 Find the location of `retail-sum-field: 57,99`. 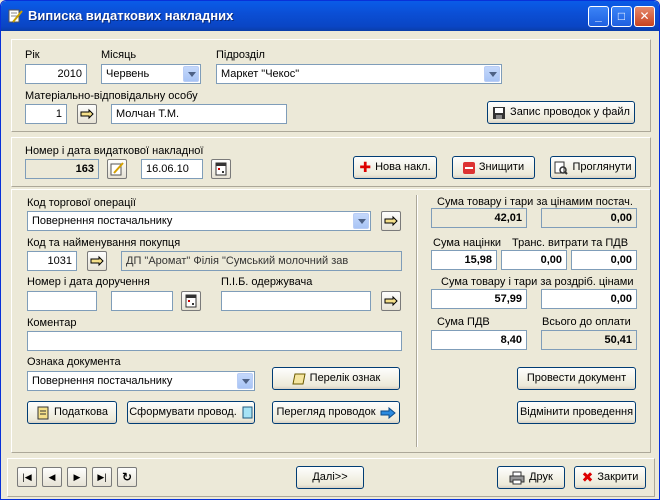

retail-sum-field: 57,99 is located at coordinates (479, 299).